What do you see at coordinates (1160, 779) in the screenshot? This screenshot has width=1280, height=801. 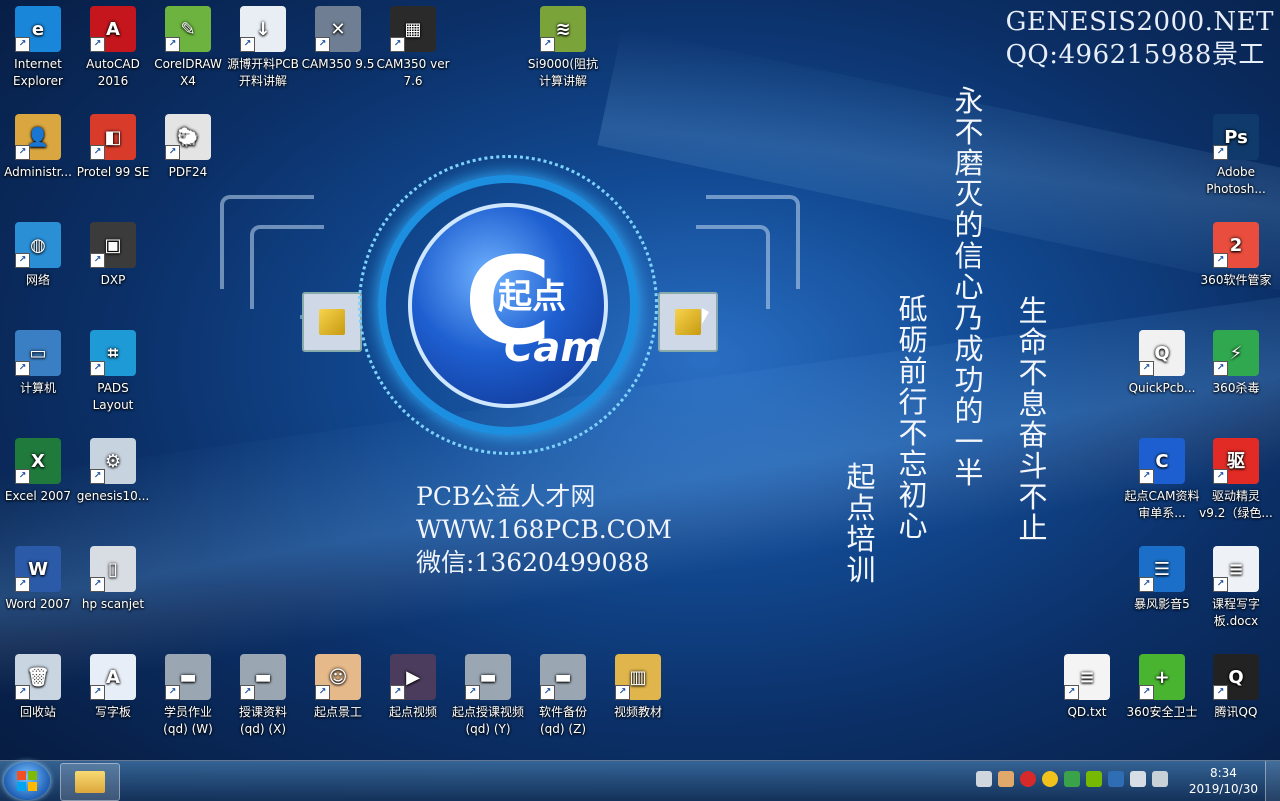 I see `network-tray-icon` at bounding box center [1160, 779].